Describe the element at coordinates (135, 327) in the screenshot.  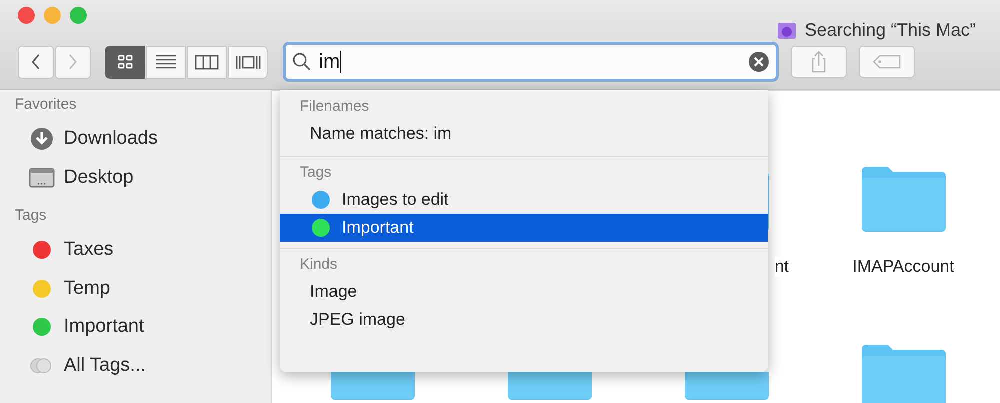
I see `sidebar-item: Important` at that location.